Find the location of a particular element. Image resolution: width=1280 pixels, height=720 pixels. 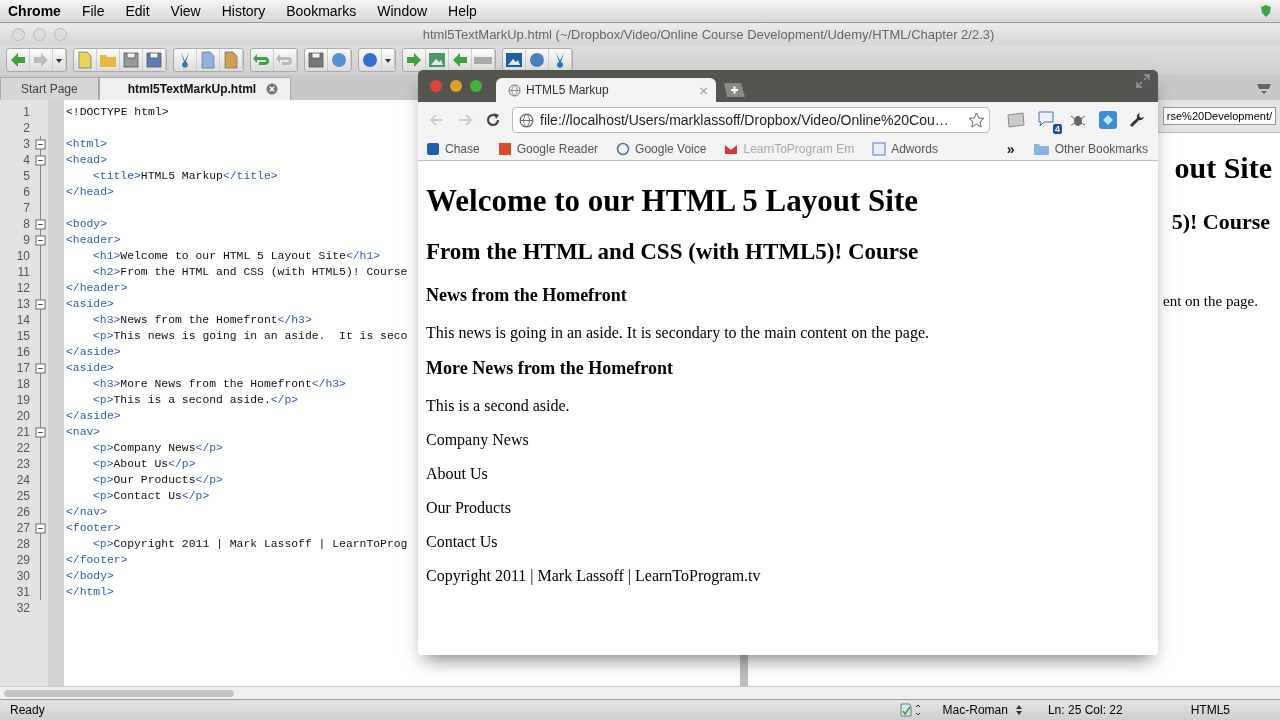

line-number: 13 is located at coordinates (22, 304).